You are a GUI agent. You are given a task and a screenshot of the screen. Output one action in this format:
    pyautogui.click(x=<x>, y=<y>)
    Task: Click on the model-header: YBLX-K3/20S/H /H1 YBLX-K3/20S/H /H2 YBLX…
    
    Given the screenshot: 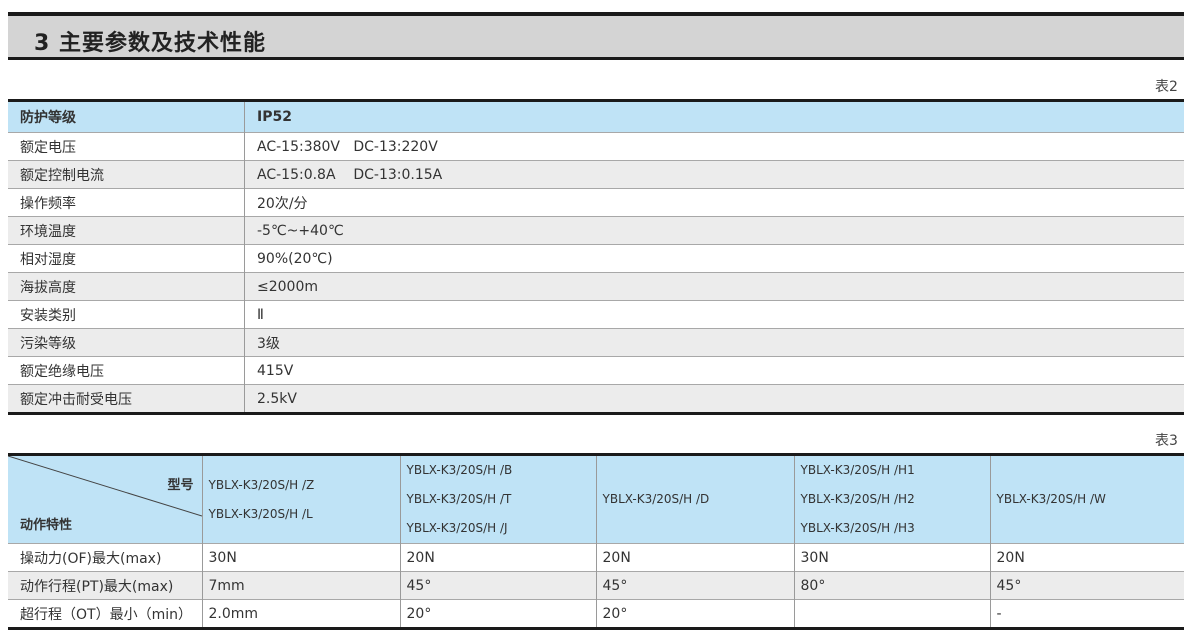 What is the action you would take?
    pyautogui.click(x=892, y=499)
    